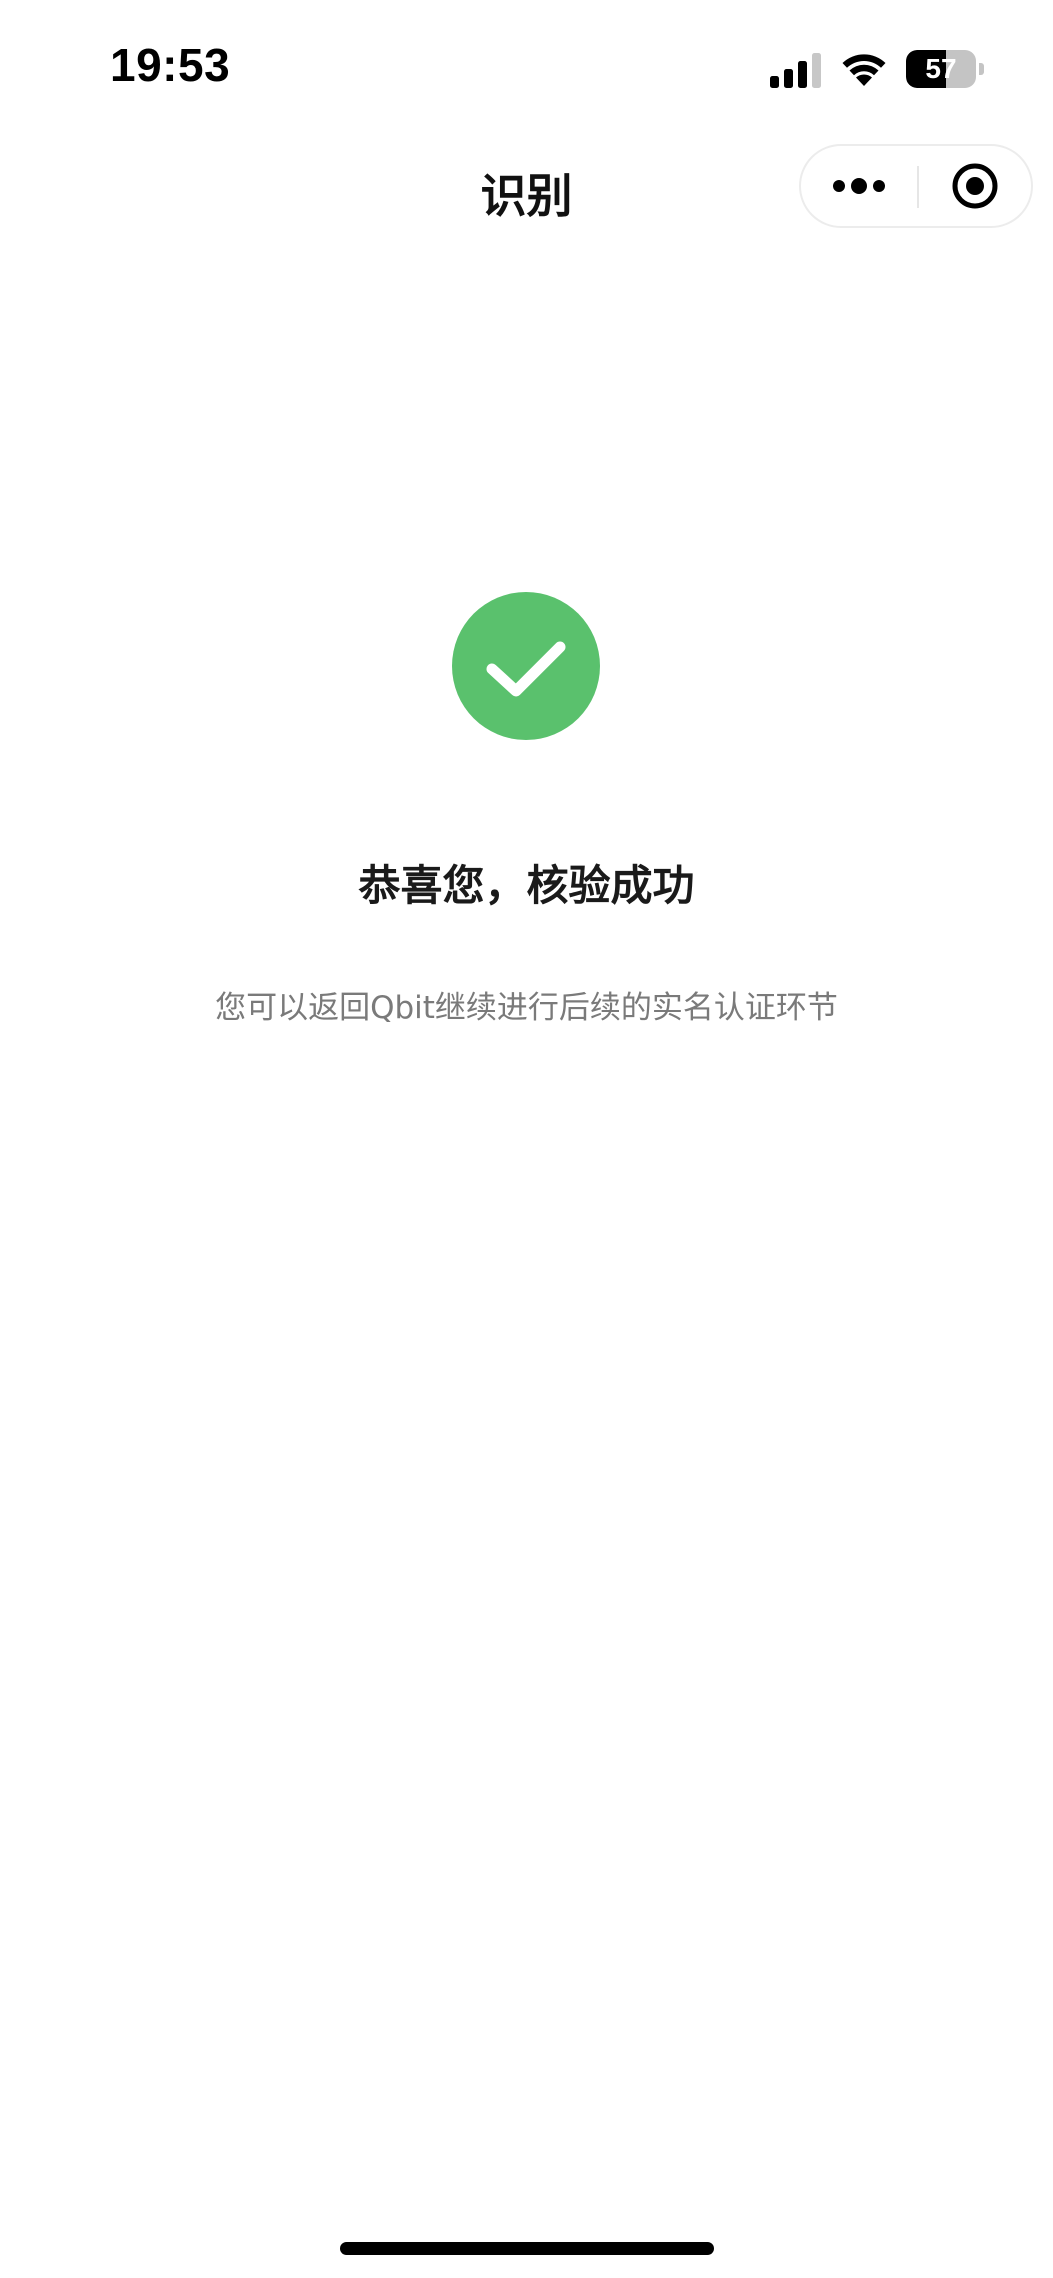  I want to click on check-circle-icon, so click(526, 666).